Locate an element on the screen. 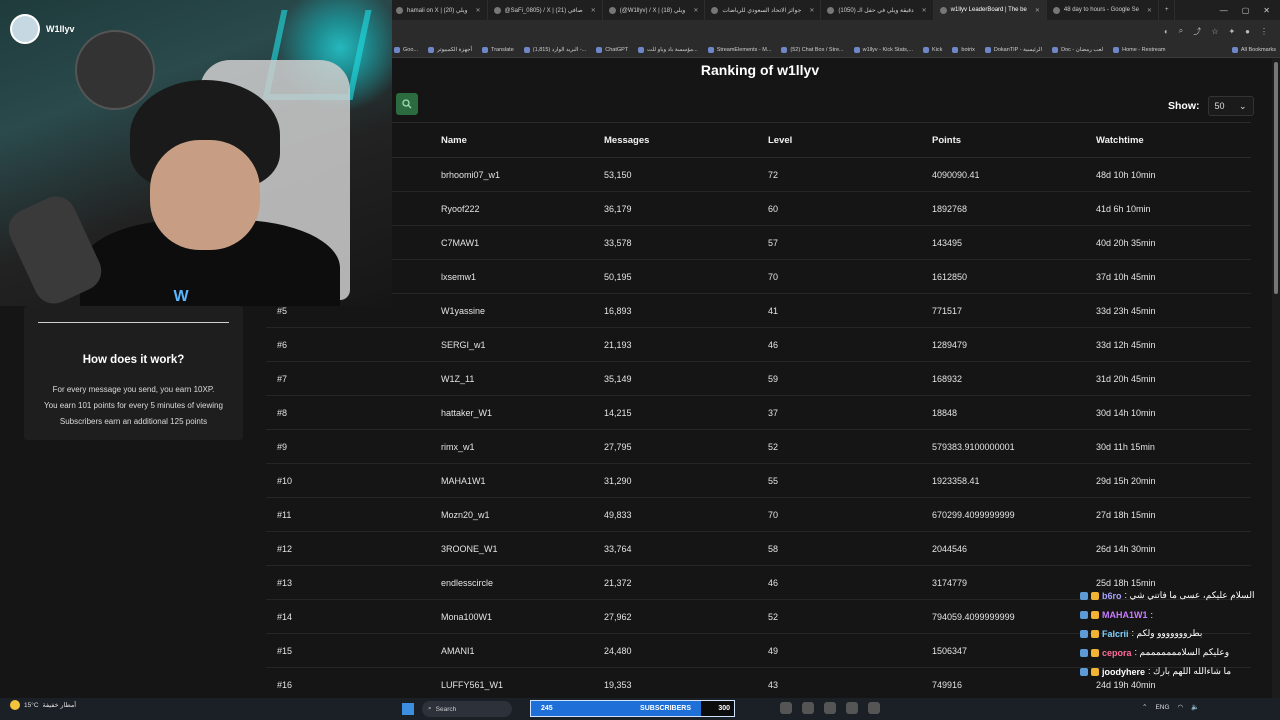 This screenshot has height=720, width=1280. browser-tab: 48 day to hours - Google Se ✕ is located at coordinates (1103, 10).